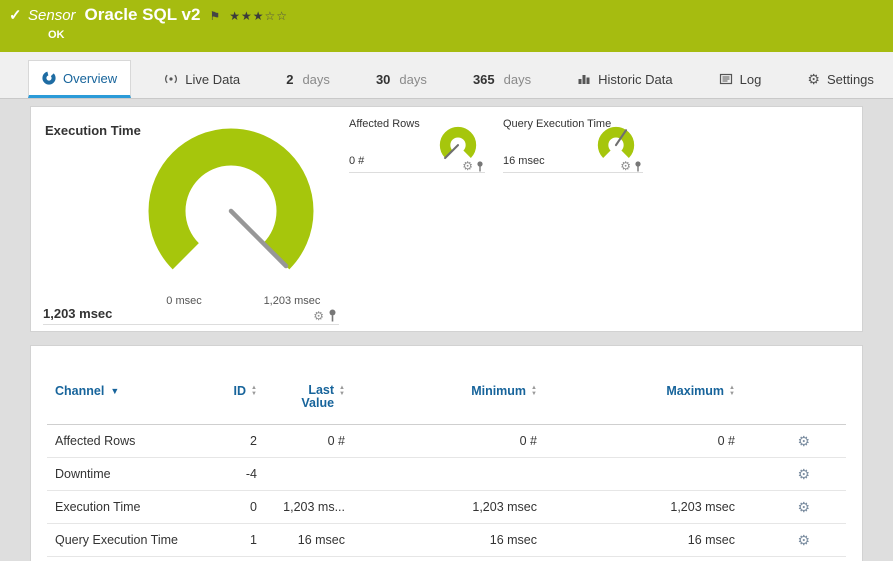  I want to click on sort-icon: ▲ ▼, so click(732, 391).